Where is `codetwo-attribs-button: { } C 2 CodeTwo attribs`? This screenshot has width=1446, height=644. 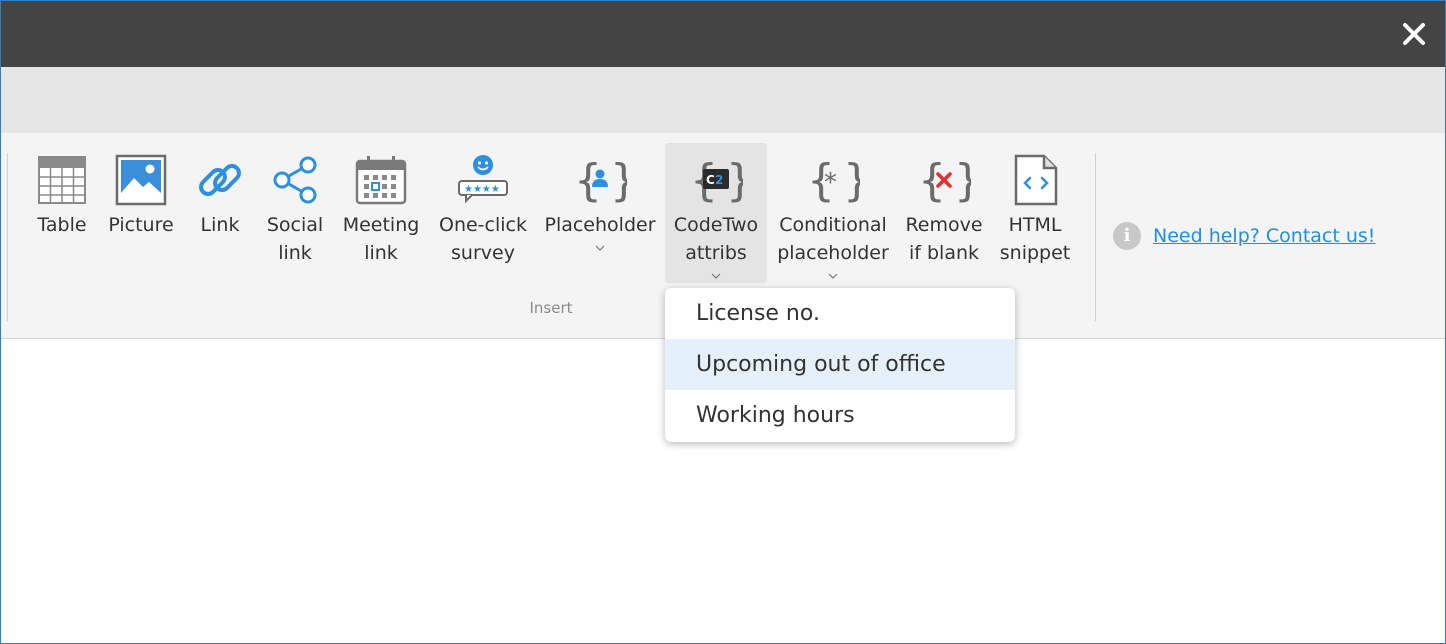
codetwo-attribs-button: { } C 2 CodeTwo attribs is located at coordinates (716, 213).